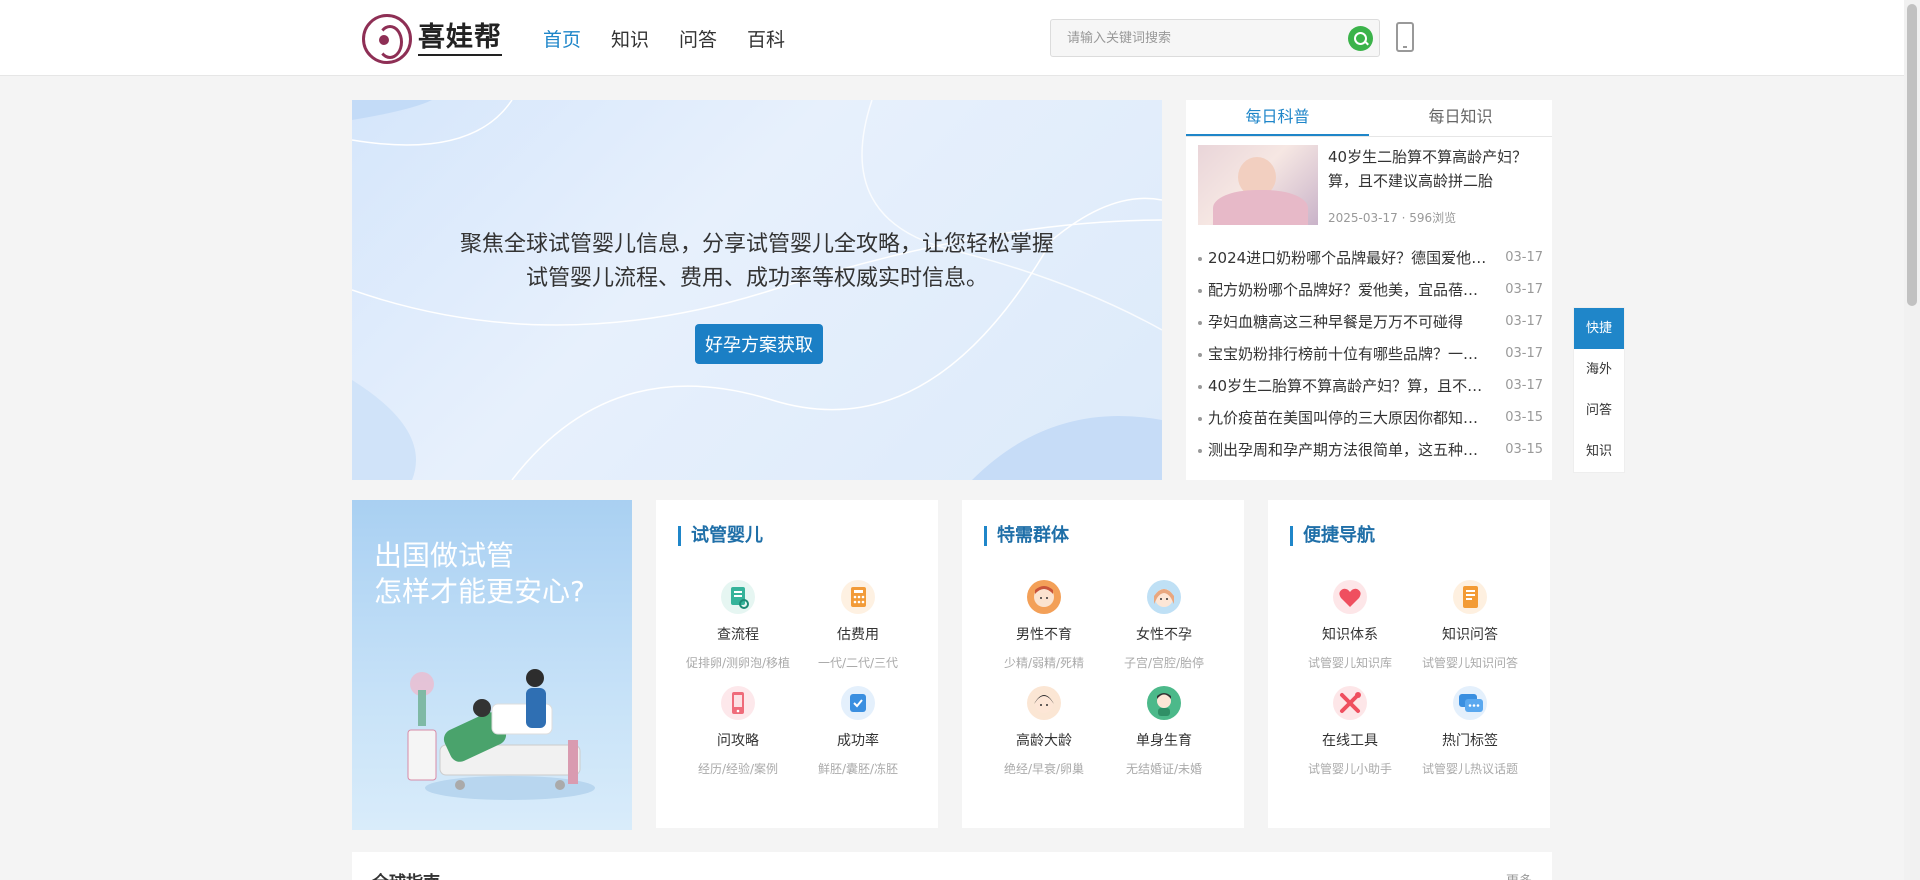 The image size is (1920, 880). What do you see at coordinates (1599, 328) in the screenshot?
I see `quick-nav-shortcut: 快捷` at bounding box center [1599, 328].